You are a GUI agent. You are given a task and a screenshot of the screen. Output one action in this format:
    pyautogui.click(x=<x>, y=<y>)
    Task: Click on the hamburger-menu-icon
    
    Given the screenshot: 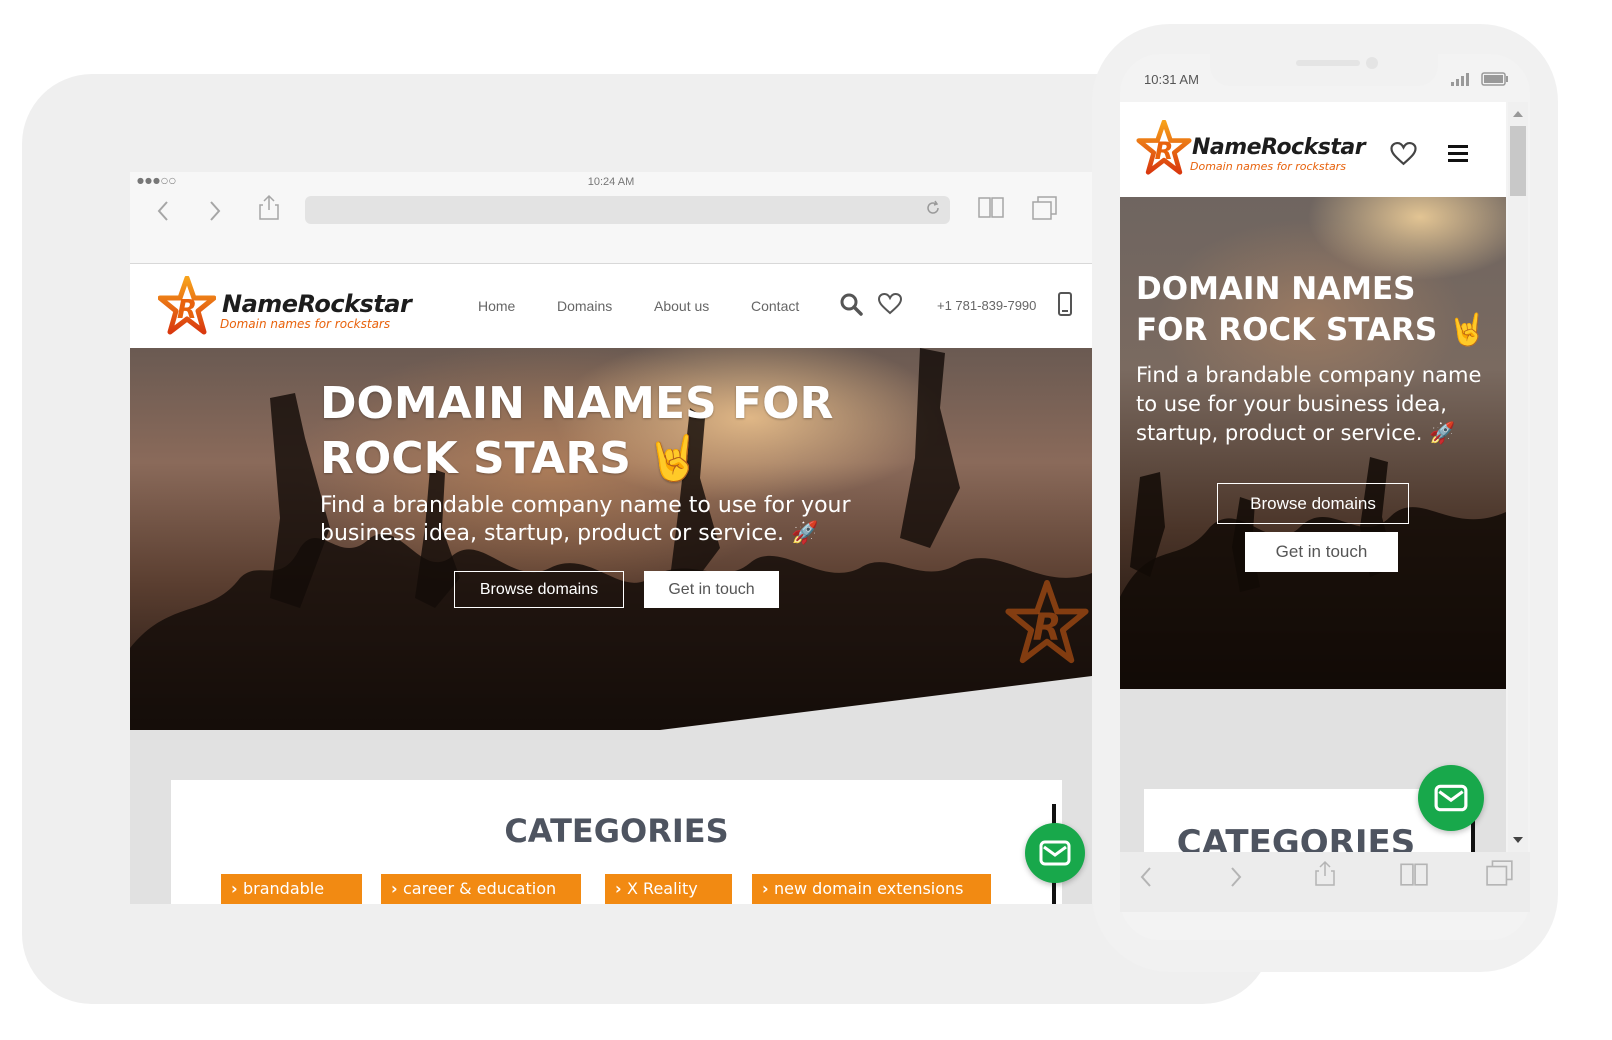 What is the action you would take?
    pyautogui.click(x=1458, y=153)
    